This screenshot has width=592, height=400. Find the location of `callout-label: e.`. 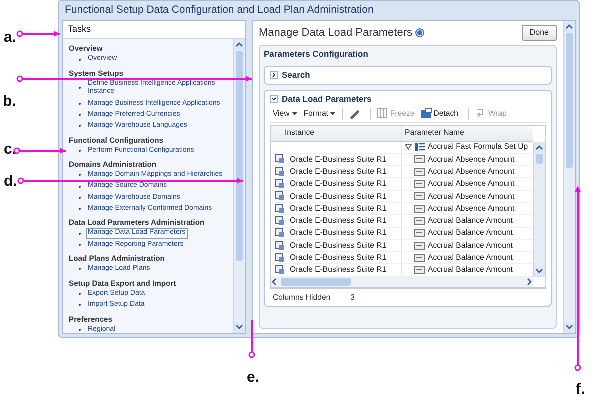

callout-label: e. is located at coordinates (253, 377).